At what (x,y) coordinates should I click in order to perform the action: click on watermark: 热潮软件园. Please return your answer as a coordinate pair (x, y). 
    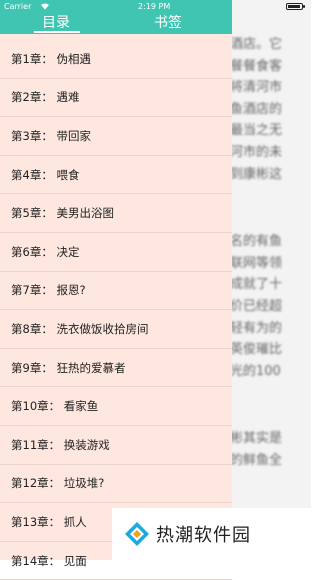
    Looking at the image, I should click on (211, 534).